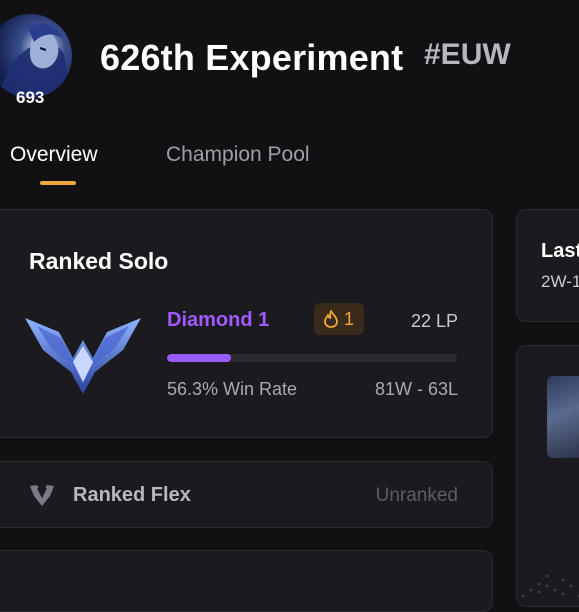 The width and height of the screenshot is (579, 612). I want to click on ranked-flex-crest-icon, so click(42, 495).